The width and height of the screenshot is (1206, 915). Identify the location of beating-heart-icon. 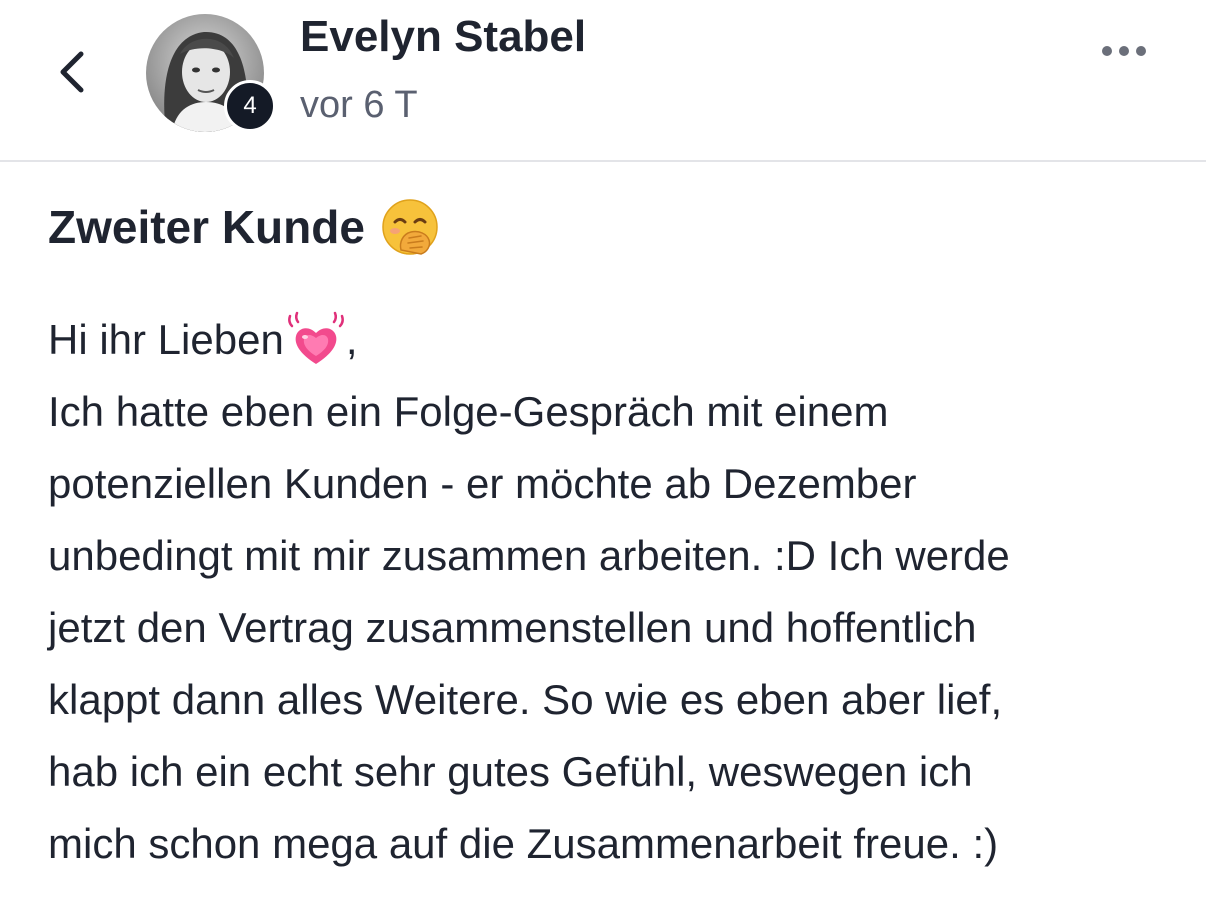
(315, 337).